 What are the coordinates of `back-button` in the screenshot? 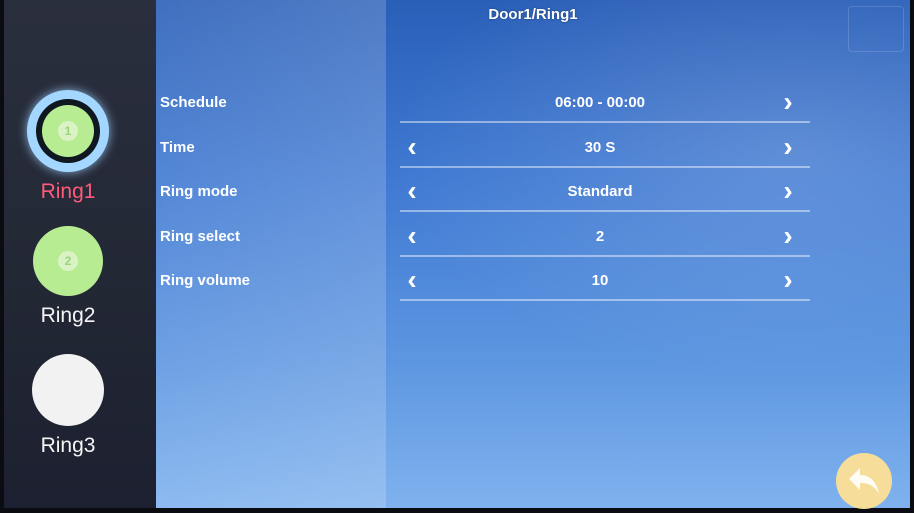 It's located at (864, 481).